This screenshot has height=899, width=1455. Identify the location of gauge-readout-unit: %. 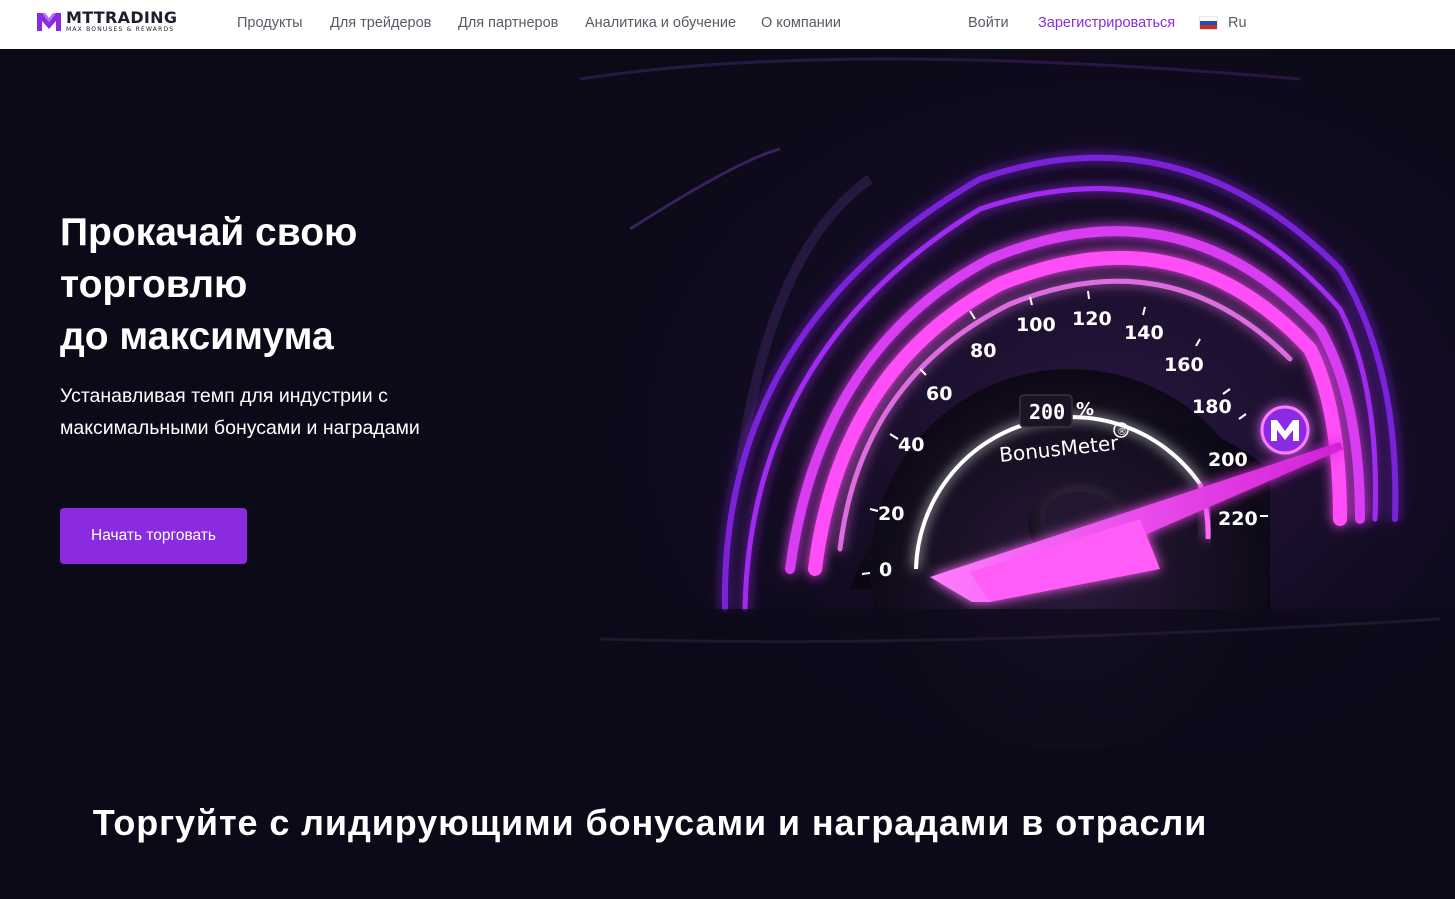
(1085, 409).